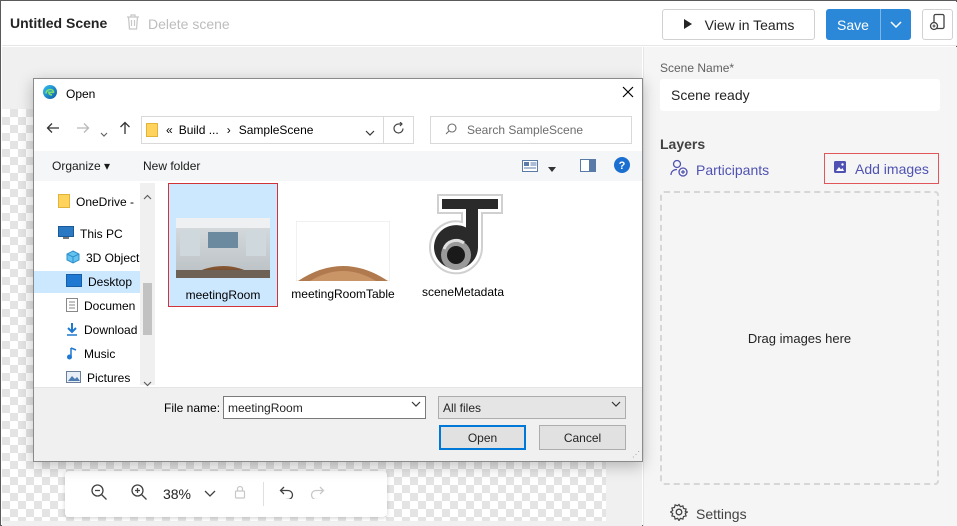 This screenshot has width=957, height=526. I want to click on delete-scene-button: Delete scene, so click(178, 23).